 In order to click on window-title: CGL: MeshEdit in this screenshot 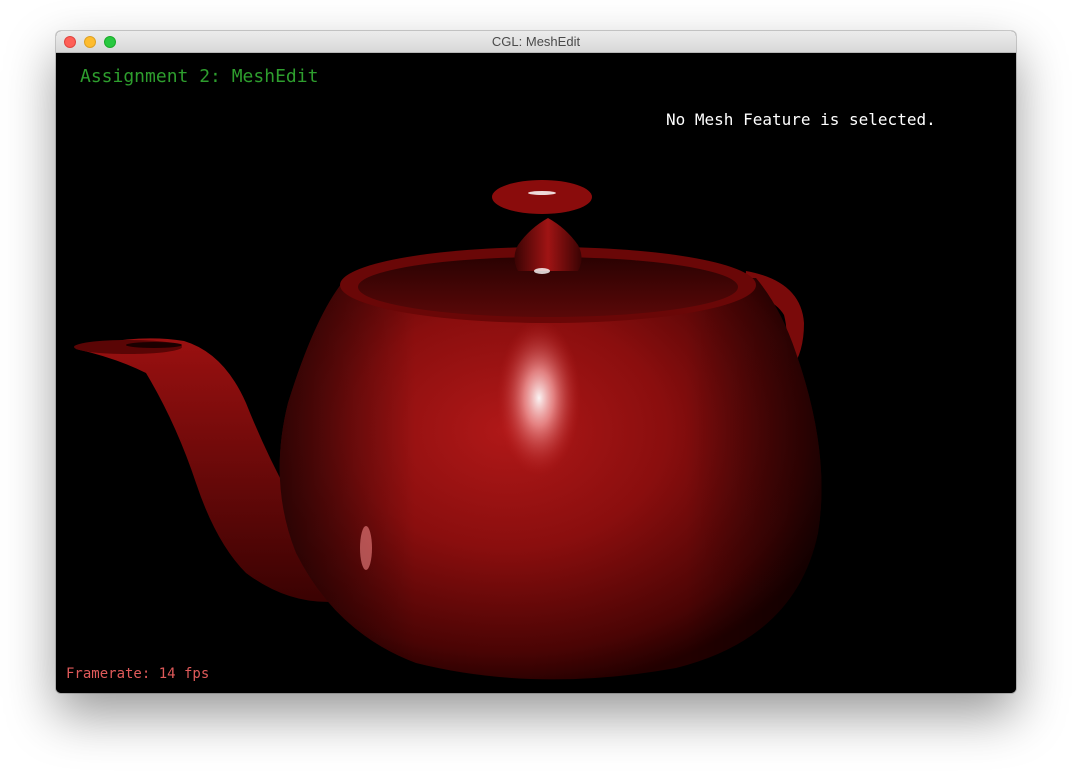, I will do `click(536, 41)`.